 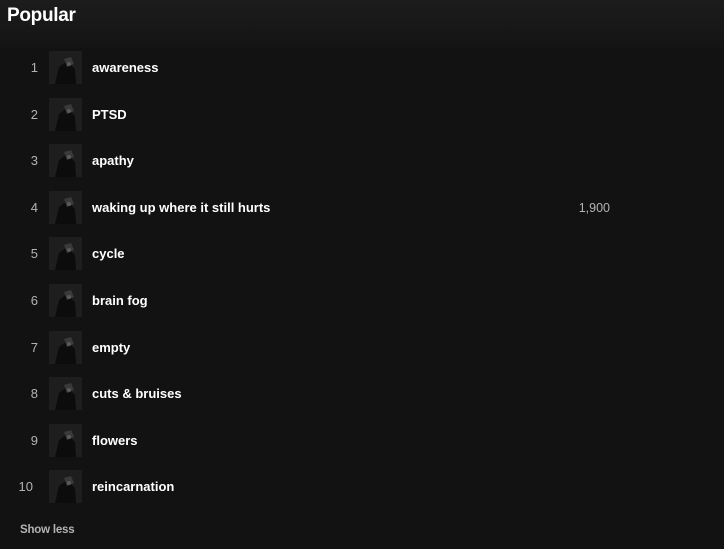 What do you see at coordinates (362, 24) in the screenshot?
I see `section-header-band` at bounding box center [362, 24].